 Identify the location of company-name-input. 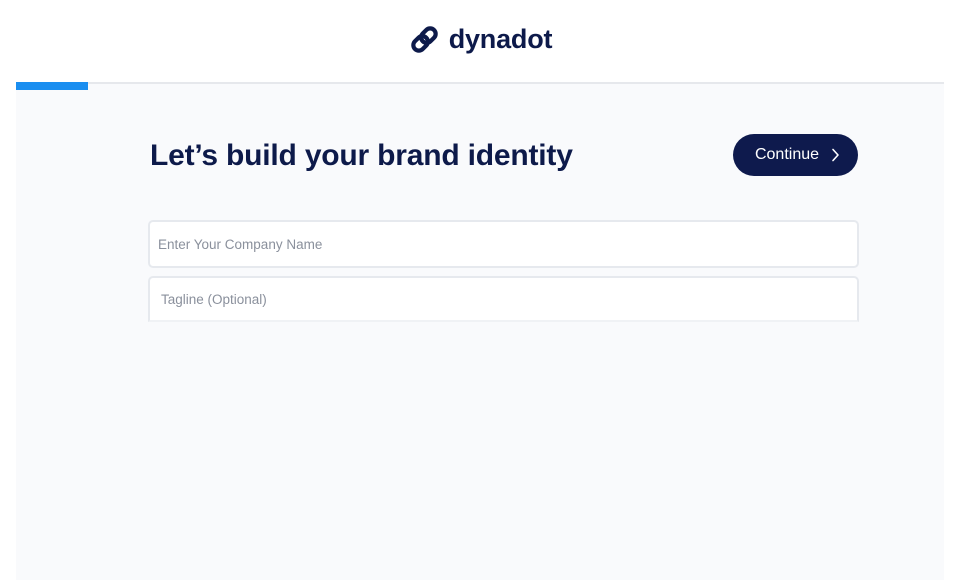
(503, 244).